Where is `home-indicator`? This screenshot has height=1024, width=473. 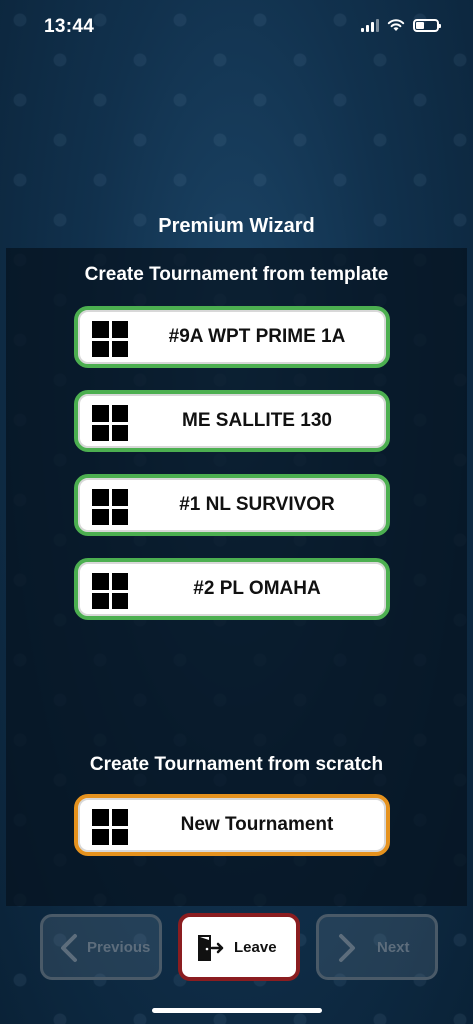 home-indicator is located at coordinates (237, 1010).